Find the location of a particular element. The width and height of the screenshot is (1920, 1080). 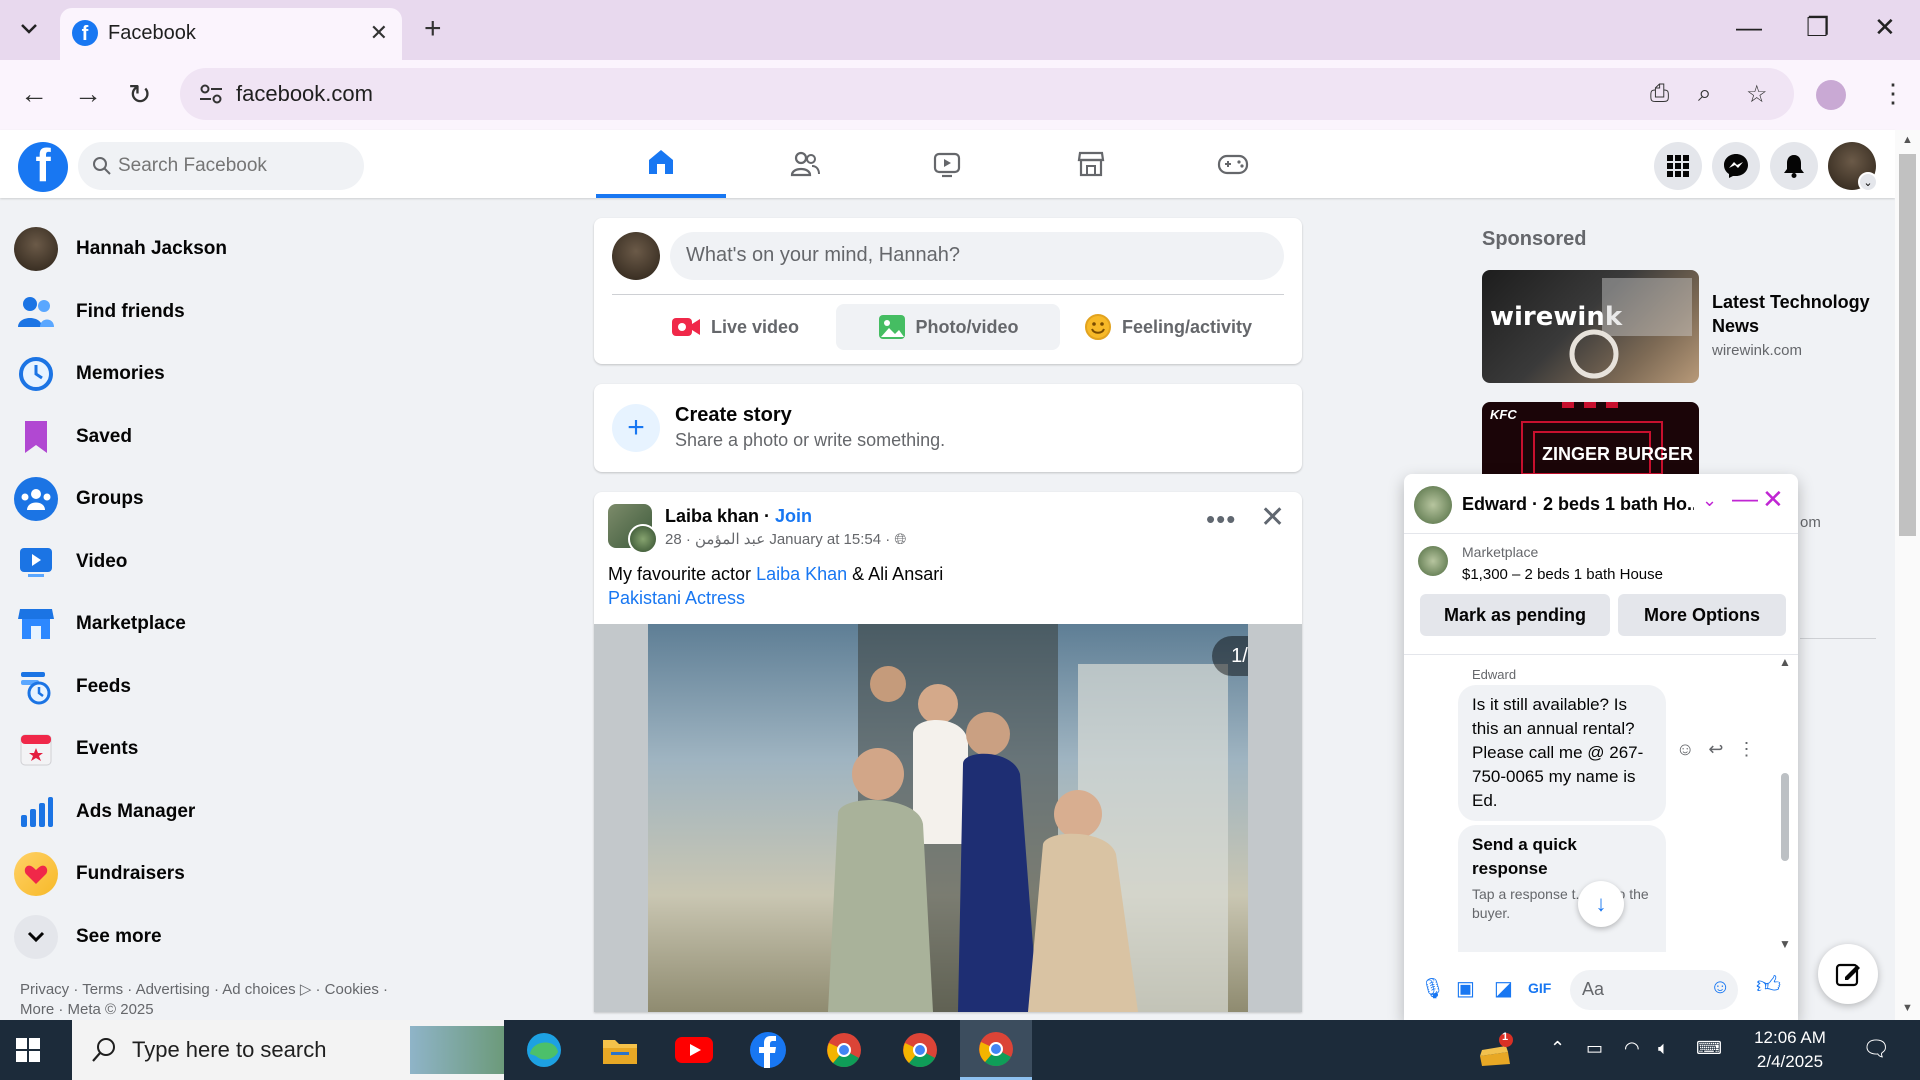

browser-tab-facebook: f Facebook ✕ is located at coordinates (231, 34).